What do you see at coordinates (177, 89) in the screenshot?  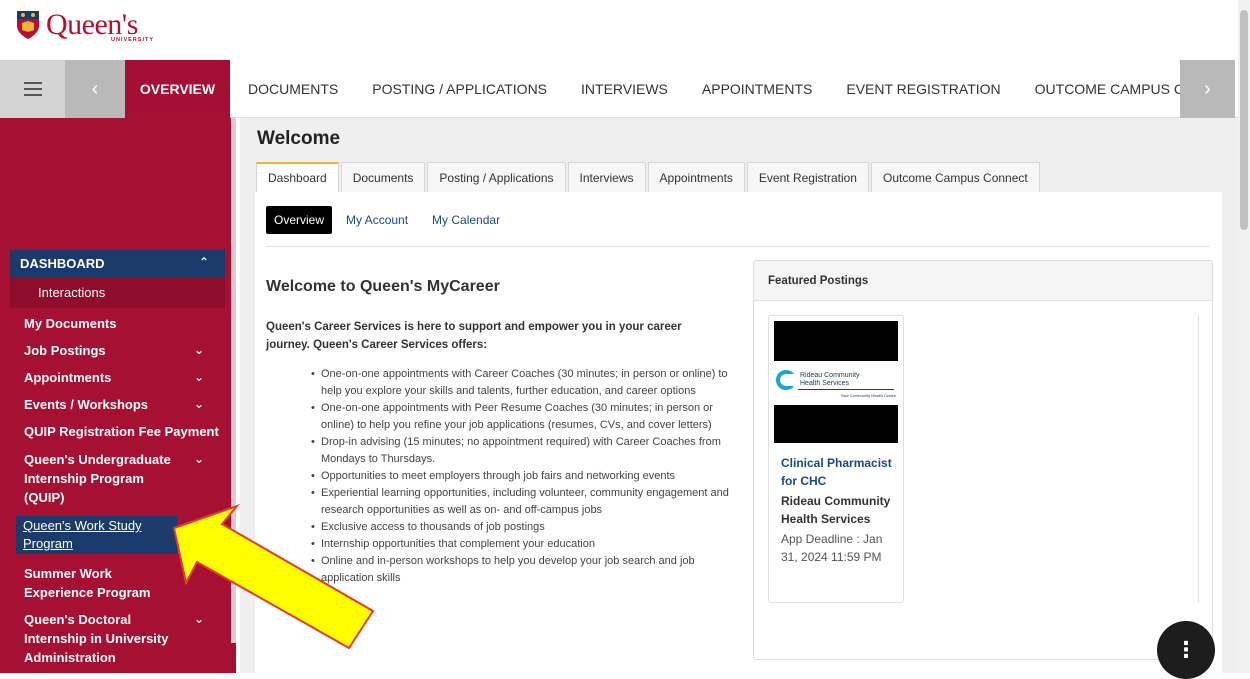 I see `nav-overview: OVERVIEW` at bounding box center [177, 89].